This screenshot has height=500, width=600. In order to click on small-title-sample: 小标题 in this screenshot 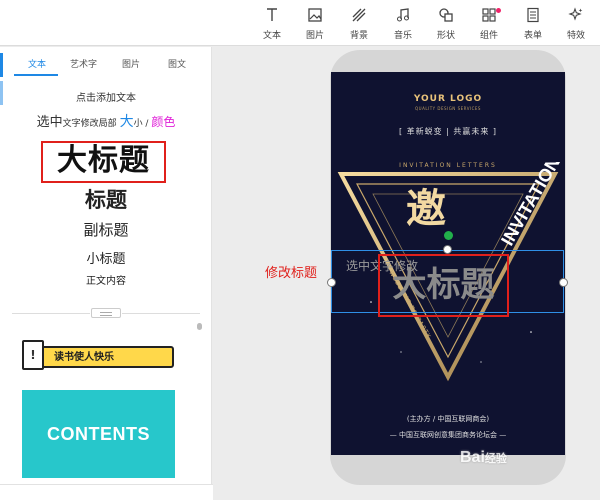, I will do `click(105, 257)`.